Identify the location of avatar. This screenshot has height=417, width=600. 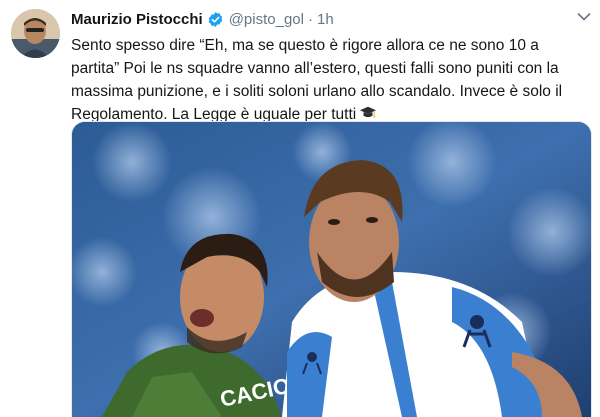
(35, 33).